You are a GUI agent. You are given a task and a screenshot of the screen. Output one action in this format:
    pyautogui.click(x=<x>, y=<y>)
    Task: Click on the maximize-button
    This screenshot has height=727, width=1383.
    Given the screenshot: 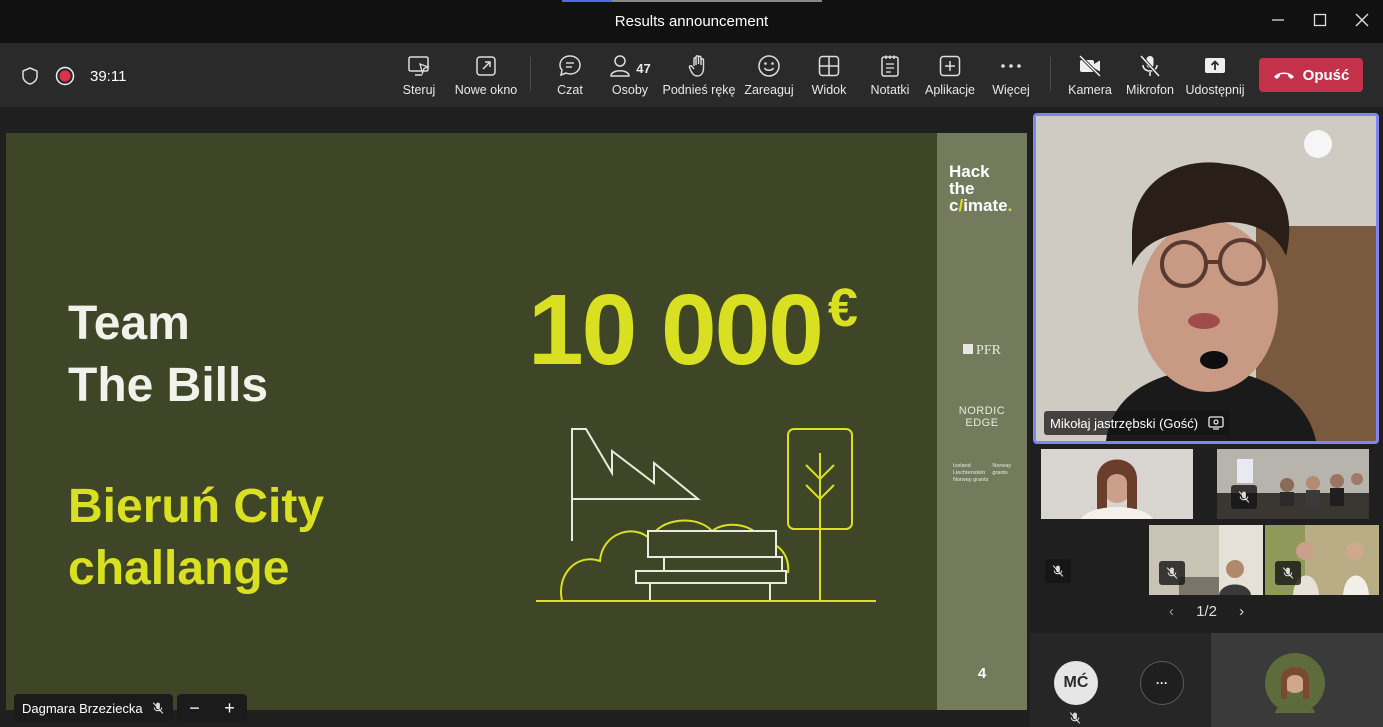 What is the action you would take?
    pyautogui.click(x=1320, y=20)
    